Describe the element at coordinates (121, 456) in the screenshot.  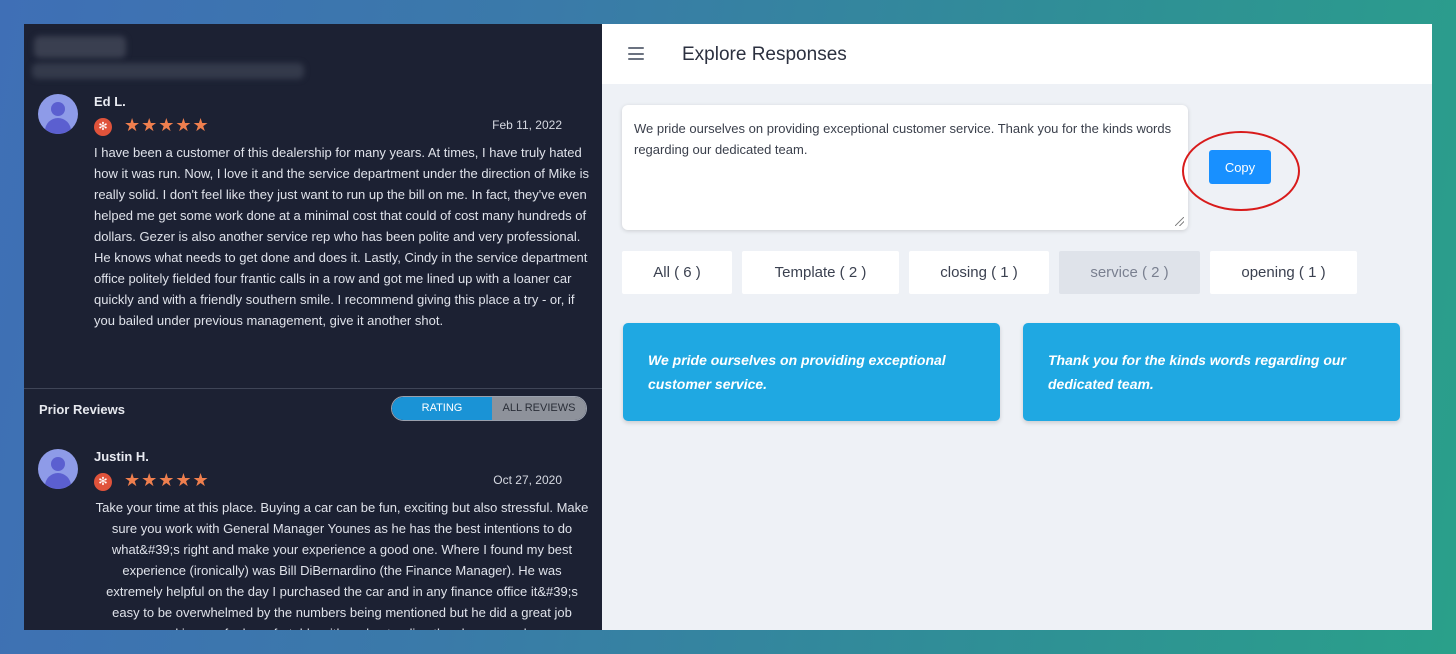
I see `reviewer-name: Justin H.` at that location.